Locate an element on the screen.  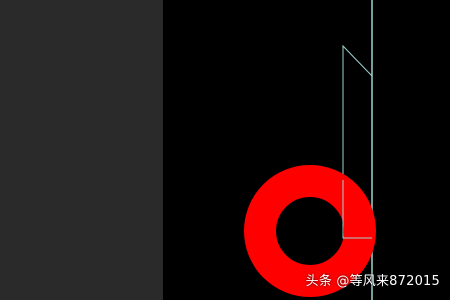
watermark-text: 头条 @等风来872015 is located at coordinates (372, 281).